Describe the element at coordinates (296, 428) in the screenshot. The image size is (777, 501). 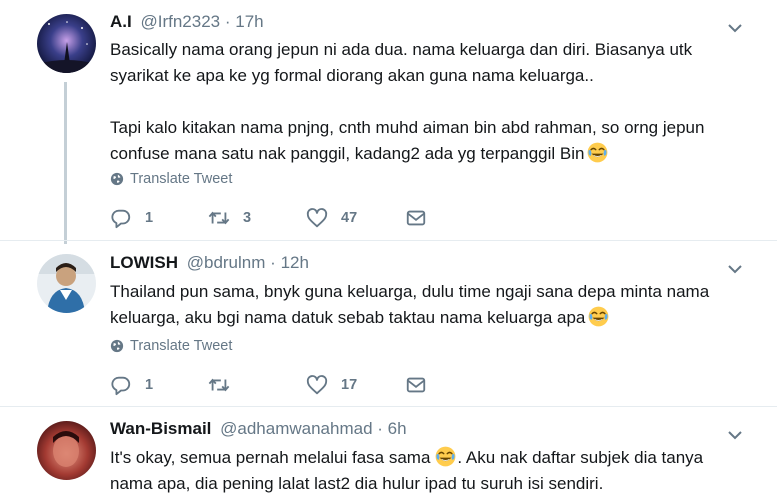
I see `user-handle: @adhamwanahmad` at that location.